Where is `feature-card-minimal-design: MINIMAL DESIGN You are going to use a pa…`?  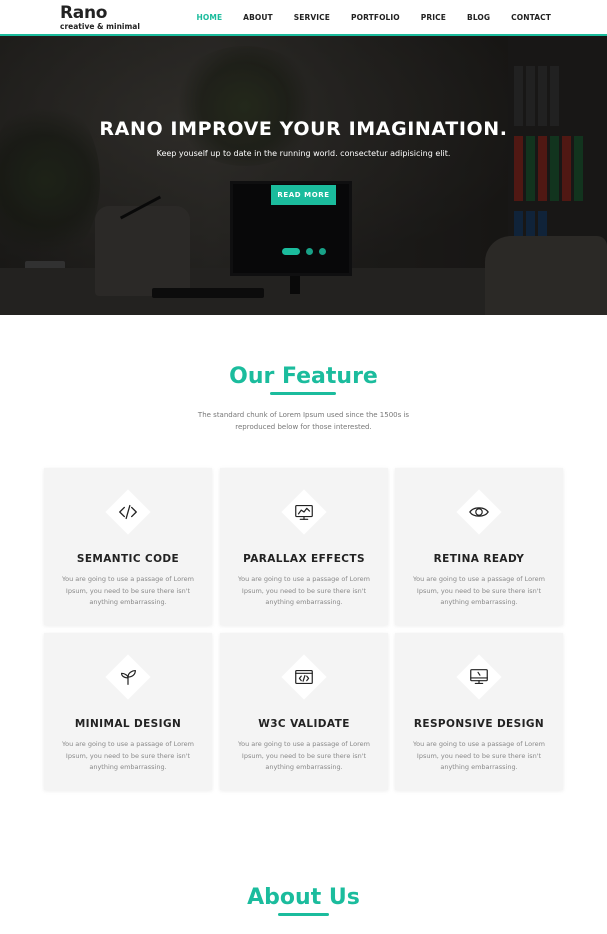 feature-card-minimal-design: MINIMAL DESIGN You are going to use a pa… is located at coordinates (128, 711).